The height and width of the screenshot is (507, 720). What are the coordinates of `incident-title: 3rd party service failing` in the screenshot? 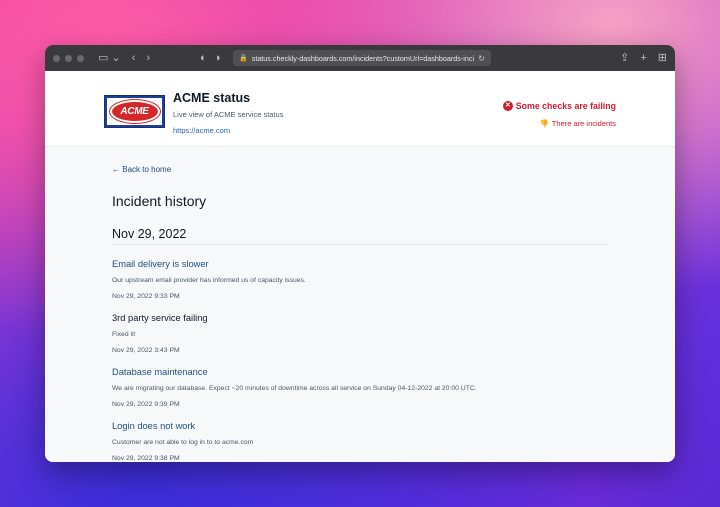 It's located at (360, 318).